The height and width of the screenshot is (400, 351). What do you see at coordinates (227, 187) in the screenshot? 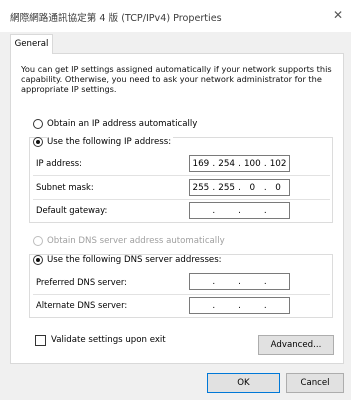
I see `subnet-octet-2: 255` at bounding box center [227, 187].